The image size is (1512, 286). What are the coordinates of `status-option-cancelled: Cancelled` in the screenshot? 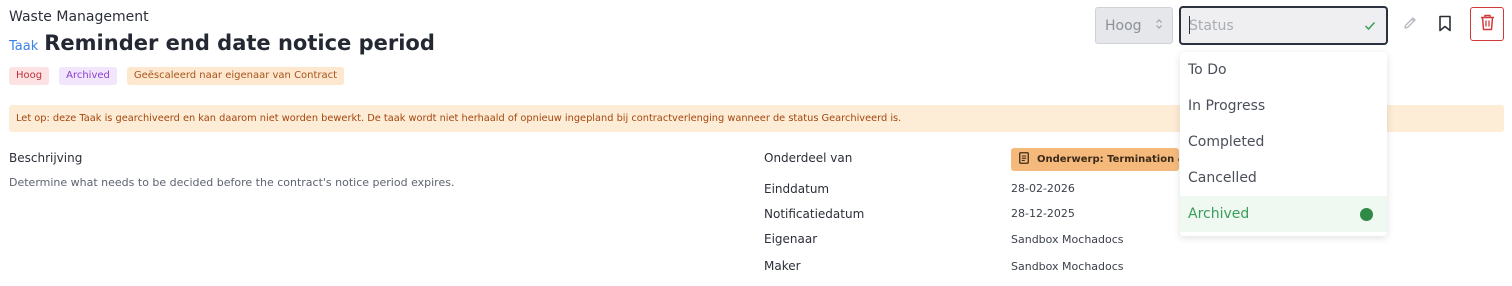 It's located at (1283, 178).